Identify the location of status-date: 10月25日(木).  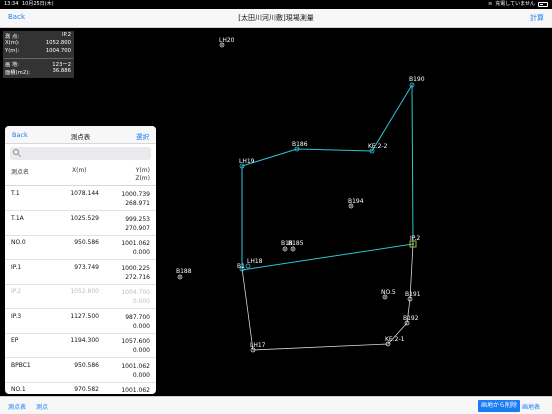
(38, 4).